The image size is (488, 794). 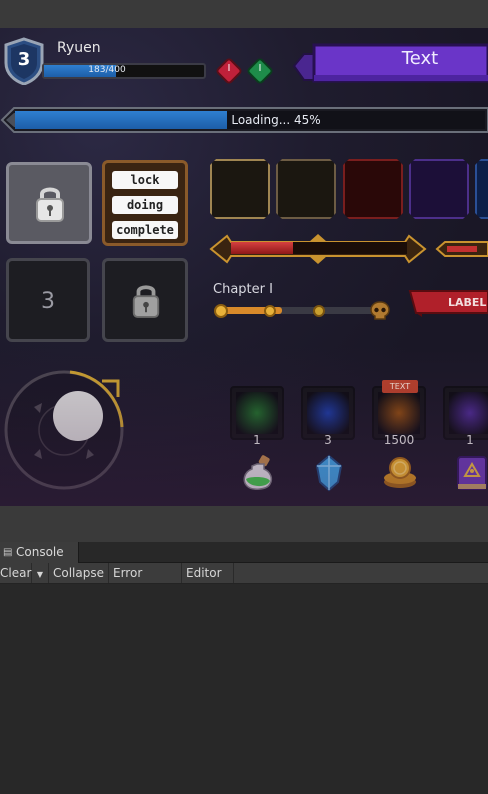 What do you see at coordinates (439, 189) in the screenshot?
I see `purple-frame` at bounding box center [439, 189].